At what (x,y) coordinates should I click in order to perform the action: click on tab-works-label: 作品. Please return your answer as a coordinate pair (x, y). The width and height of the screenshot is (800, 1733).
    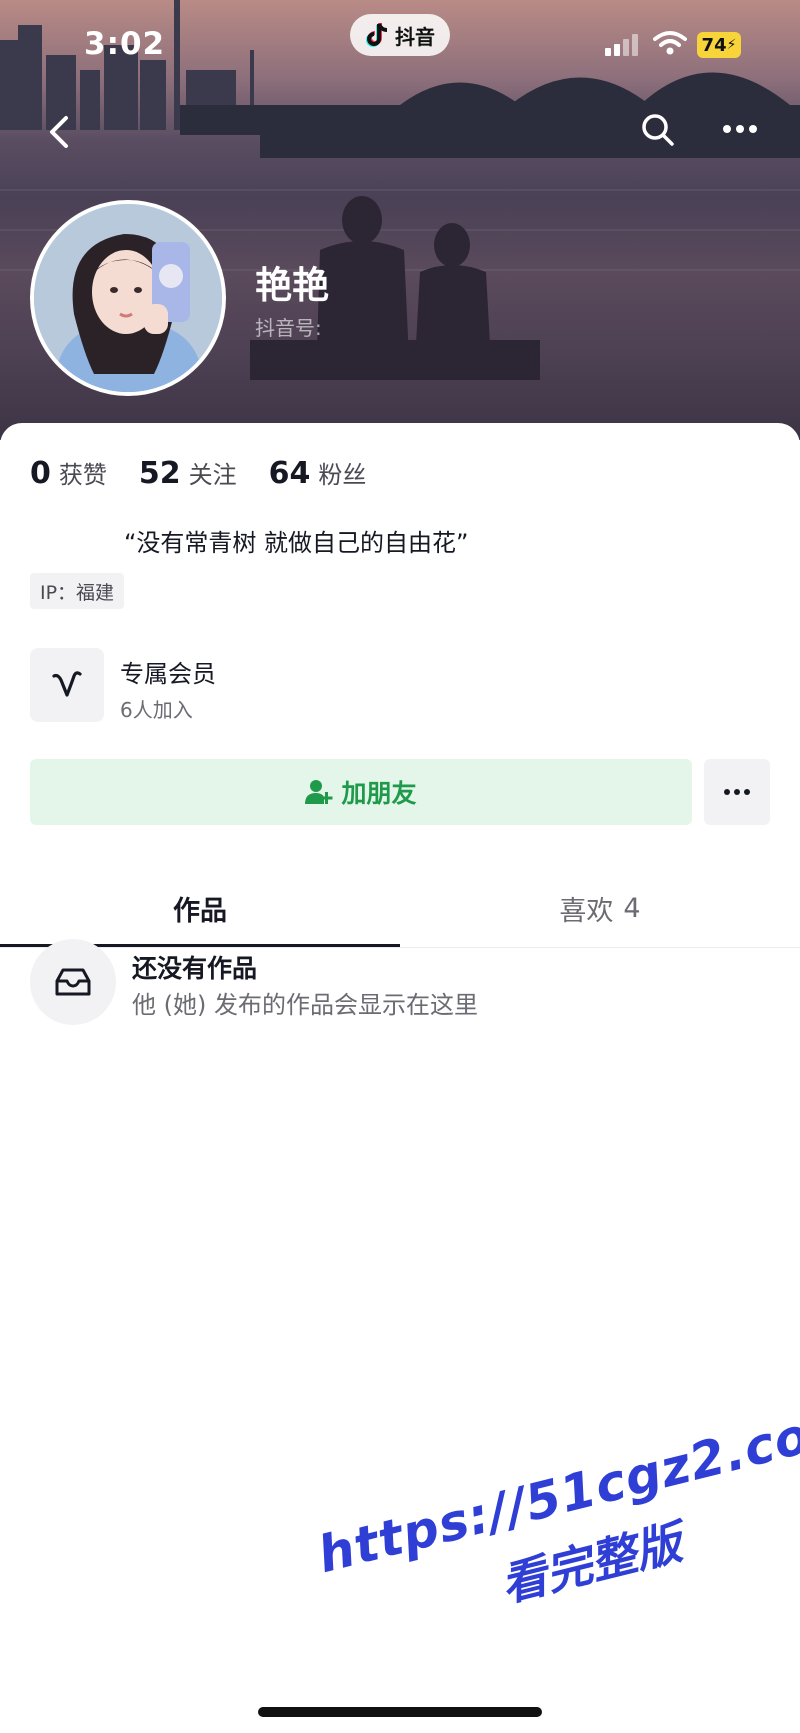
    Looking at the image, I should click on (200, 911).